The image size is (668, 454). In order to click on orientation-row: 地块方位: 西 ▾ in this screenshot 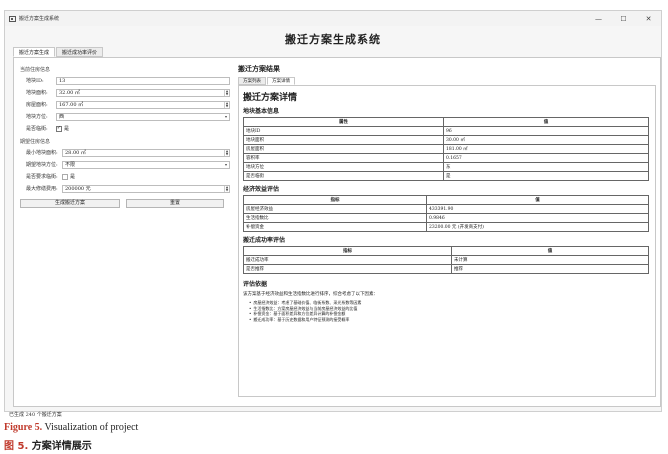, I will do `click(128, 116)`.